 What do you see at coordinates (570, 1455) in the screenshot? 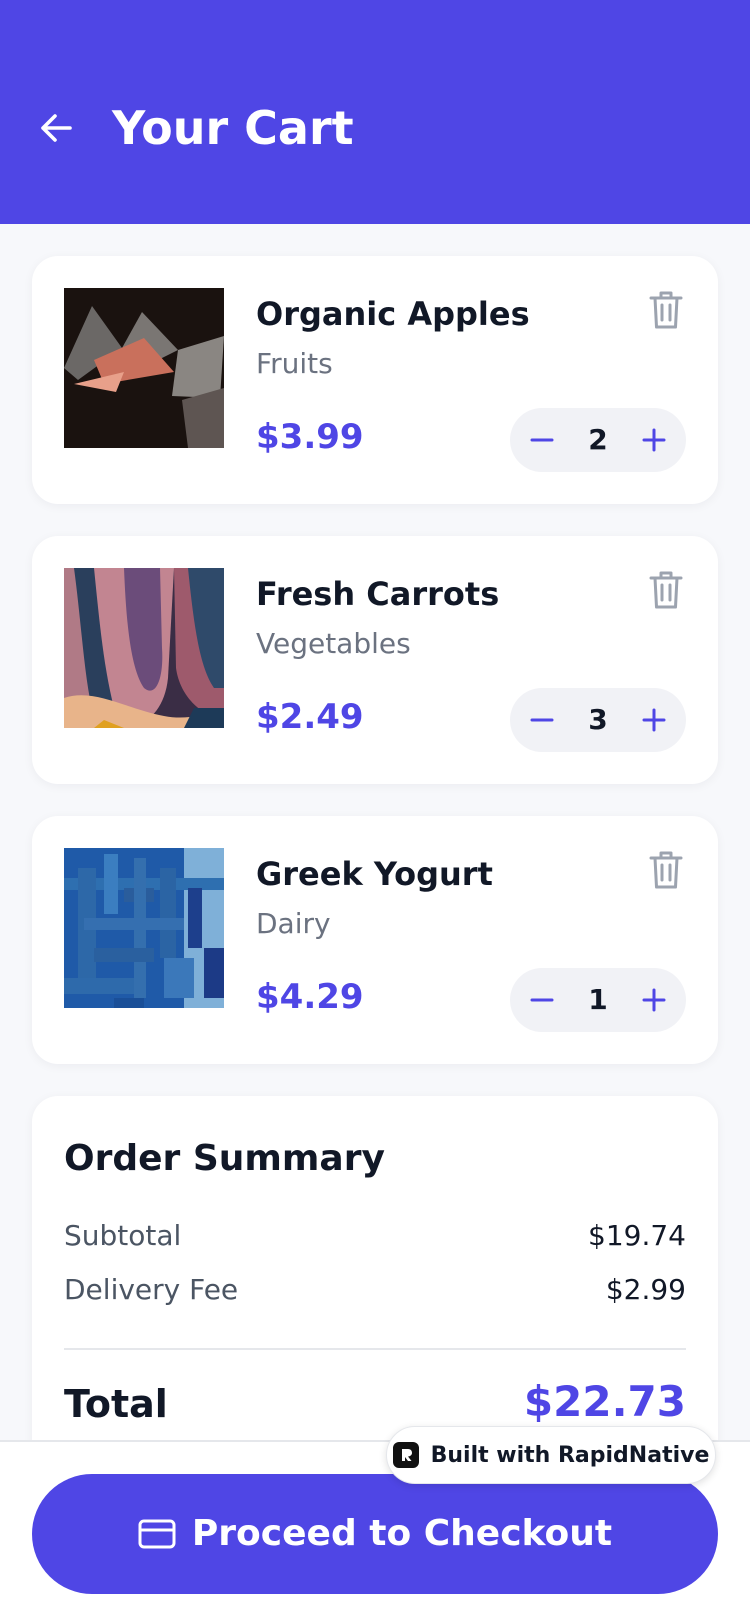
I see `badge-label: Built with RapidNative` at bounding box center [570, 1455].